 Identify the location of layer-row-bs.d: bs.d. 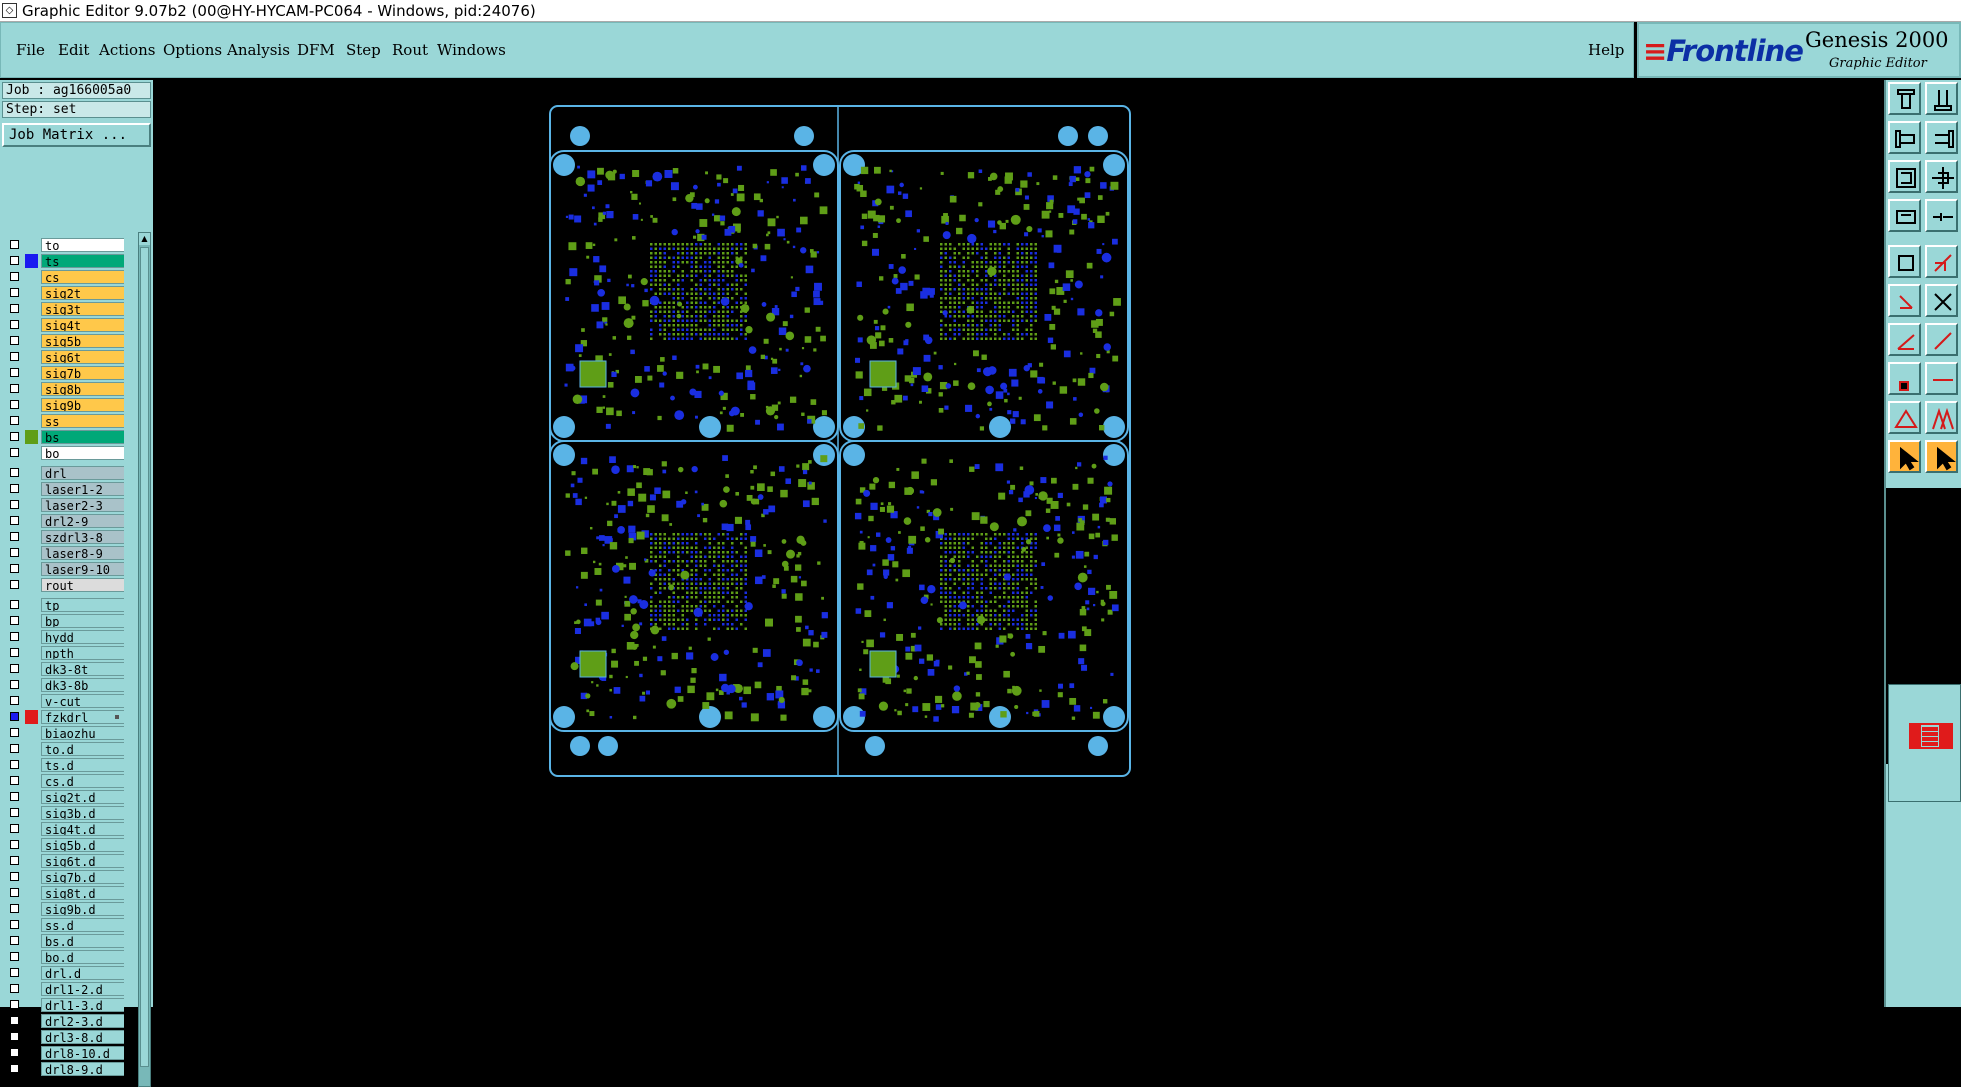
(64, 941).